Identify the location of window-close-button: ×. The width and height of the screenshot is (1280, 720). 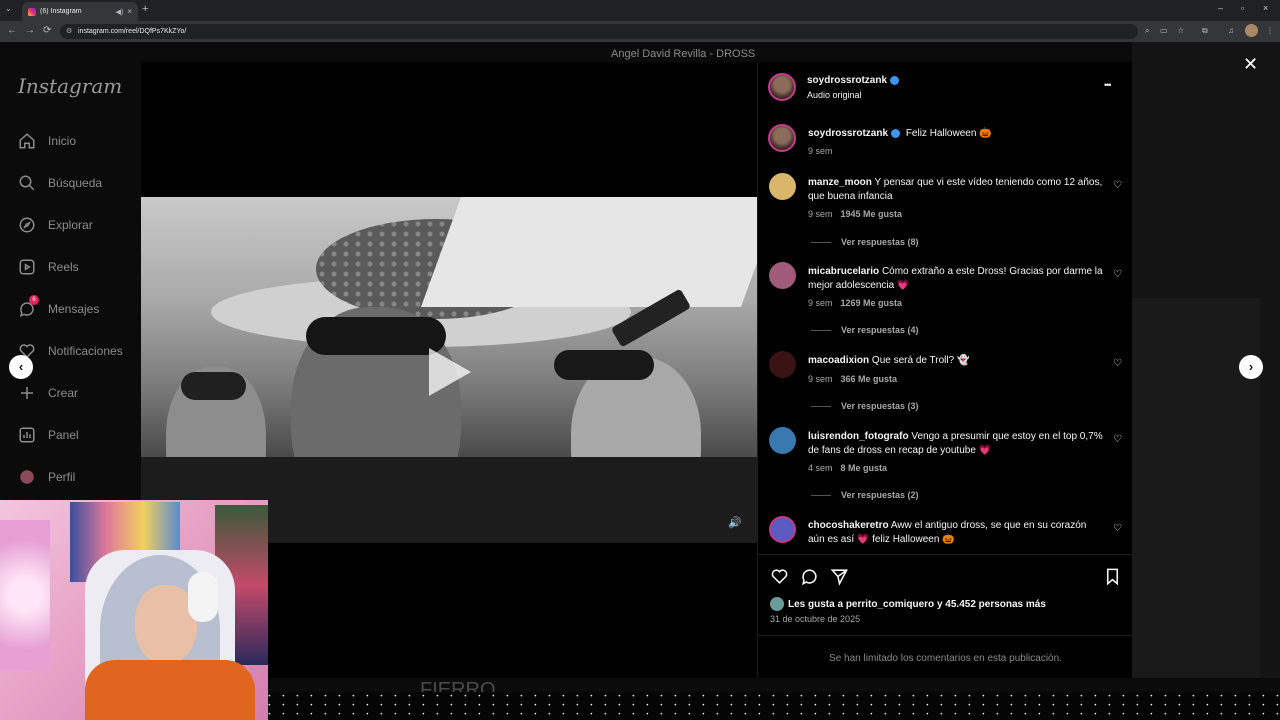
(1265, 8).